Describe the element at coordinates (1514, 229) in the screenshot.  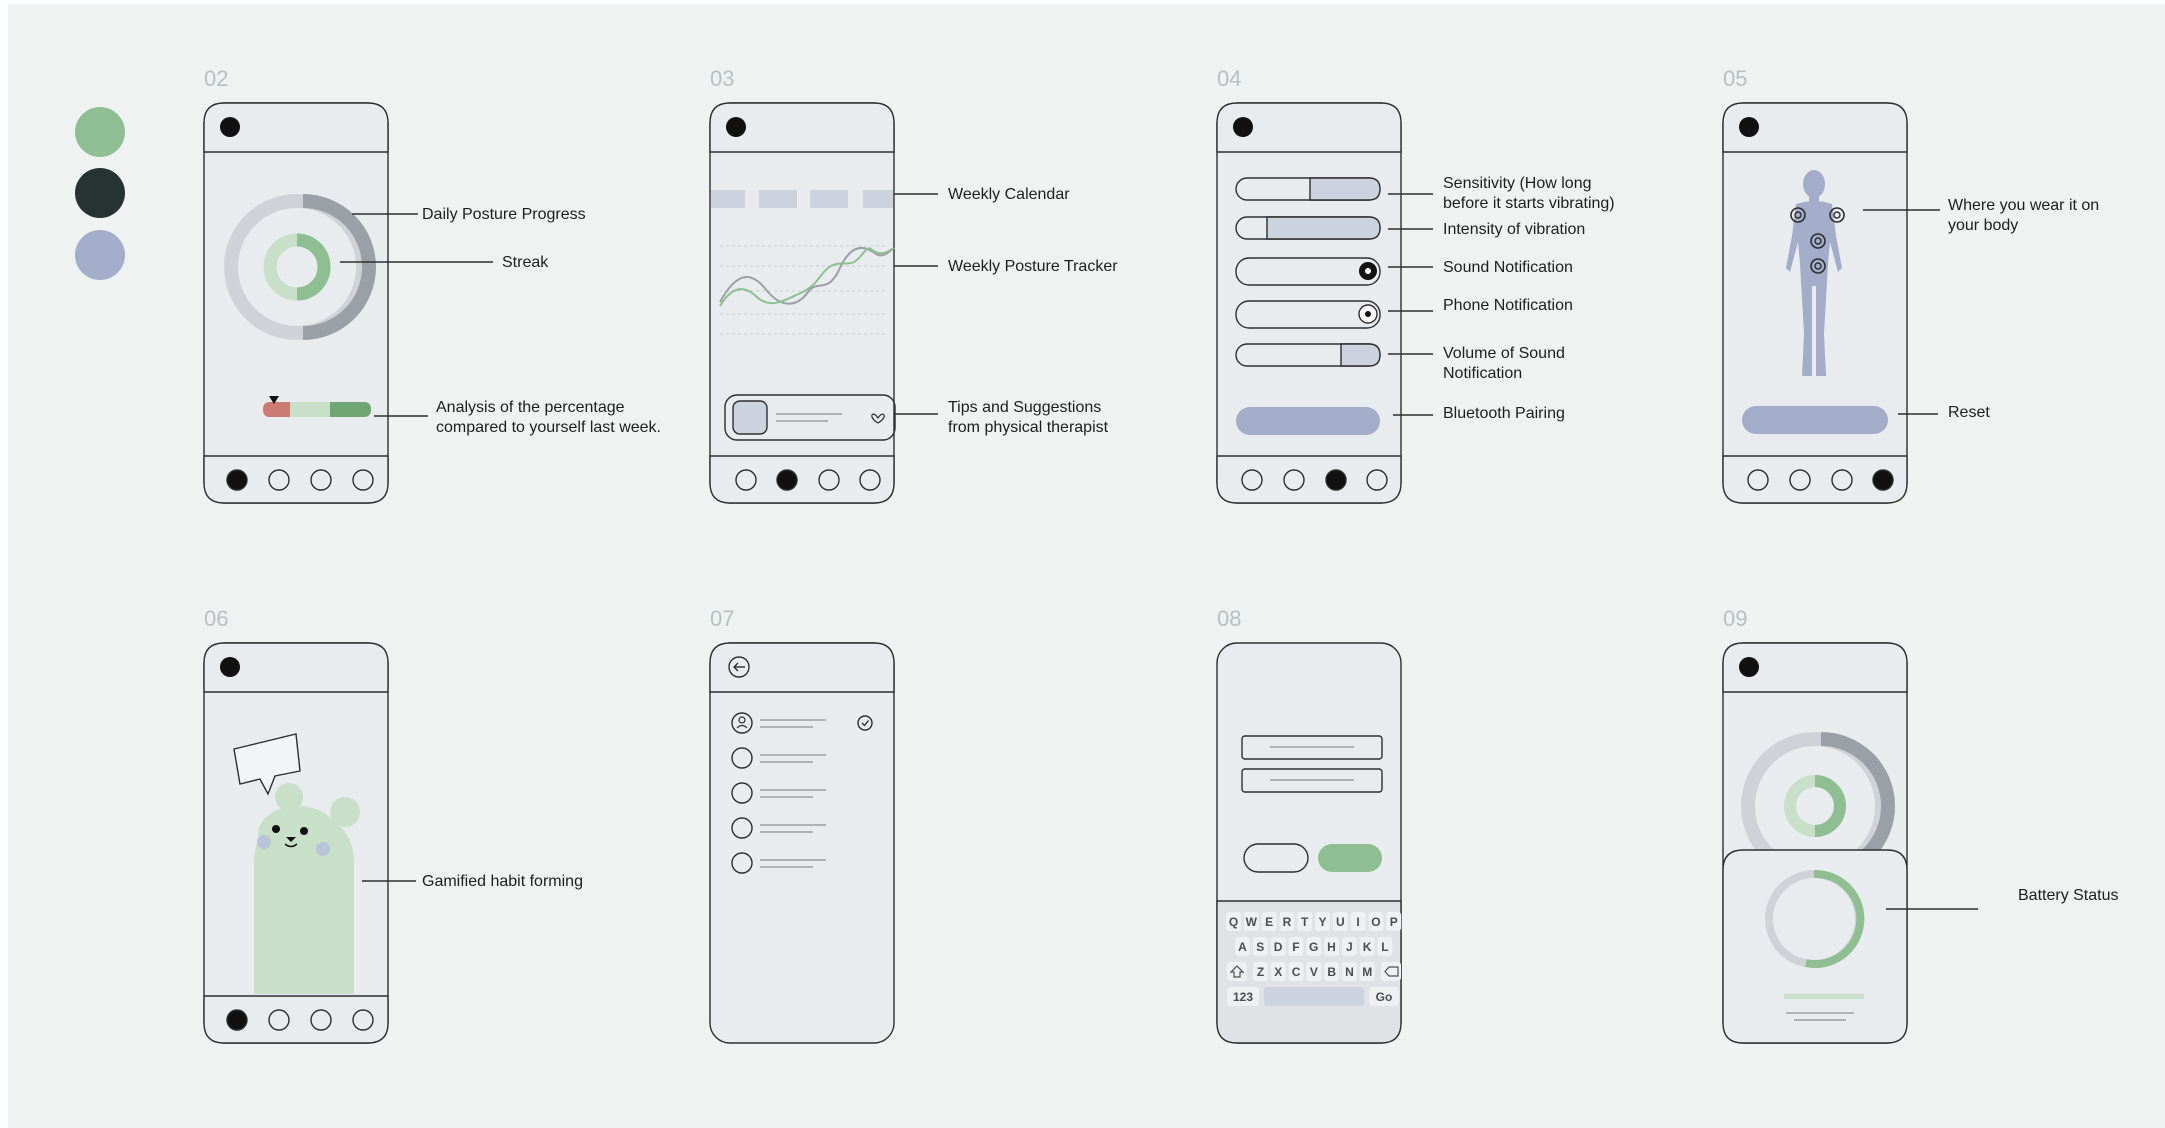
I see `label-intensity: Intensity of vibration` at that location.